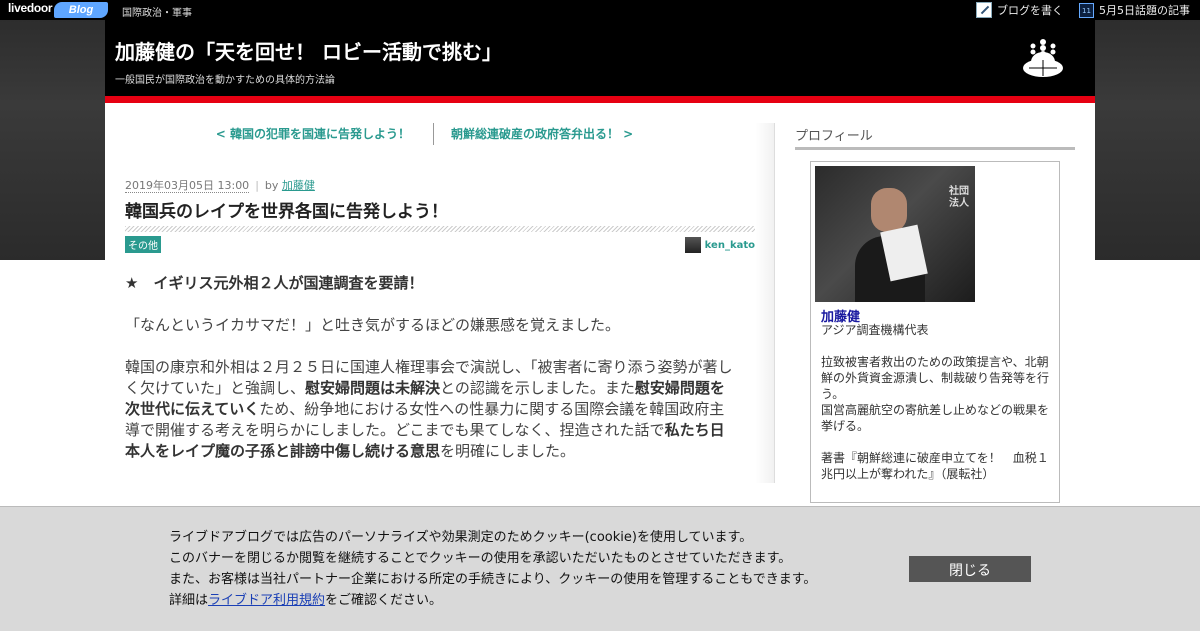  What do you see at coordinates (308, 50) in the screenshot?
I see `blog-title: 加藤健の「天を回せ！ ロビー活動で挑む」` at bounding box center [308, 50].